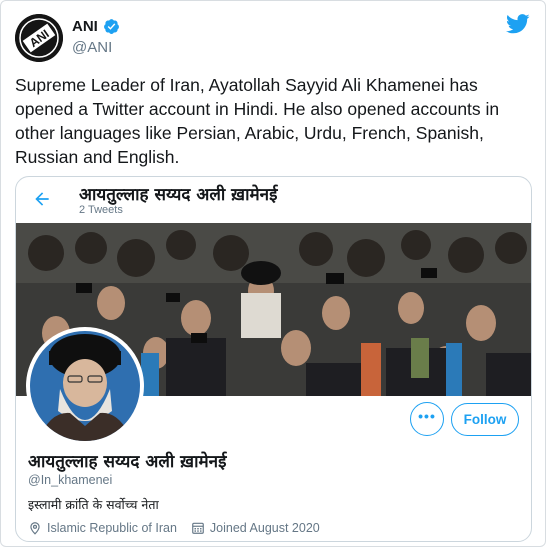  I want to click on more-options-button: •••, so click(427, 419).